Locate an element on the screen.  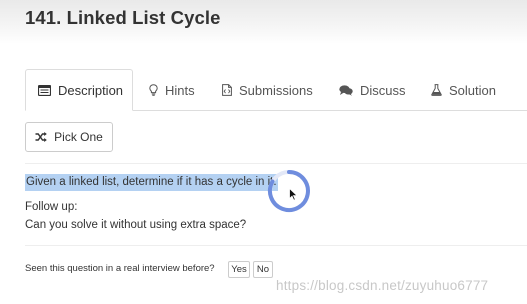
page-title: 141. Linked List Cycle is located at coordinates (123, 17).